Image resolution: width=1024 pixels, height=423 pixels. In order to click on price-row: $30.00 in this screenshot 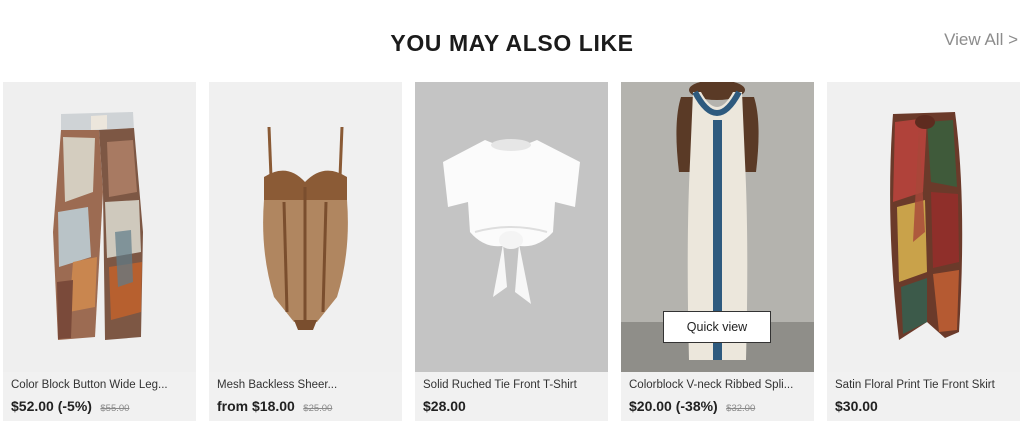, I will do `click(858, 407)`.